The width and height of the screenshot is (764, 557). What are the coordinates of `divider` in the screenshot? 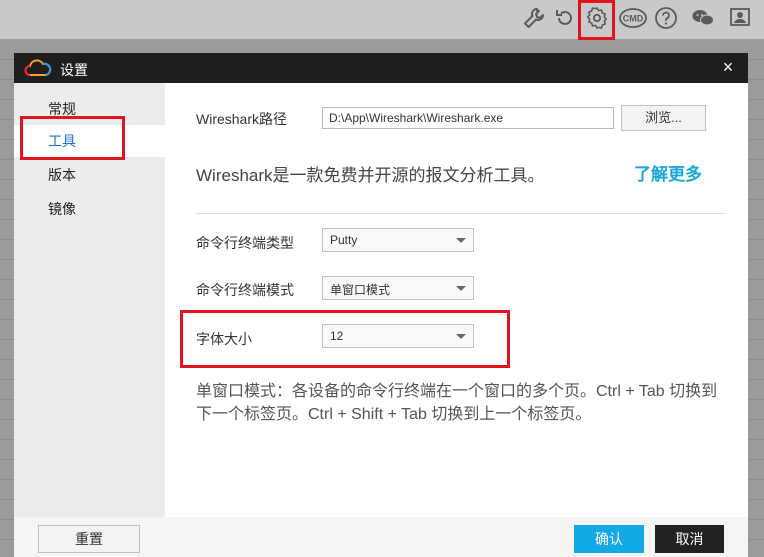 It's located at (461, 213).